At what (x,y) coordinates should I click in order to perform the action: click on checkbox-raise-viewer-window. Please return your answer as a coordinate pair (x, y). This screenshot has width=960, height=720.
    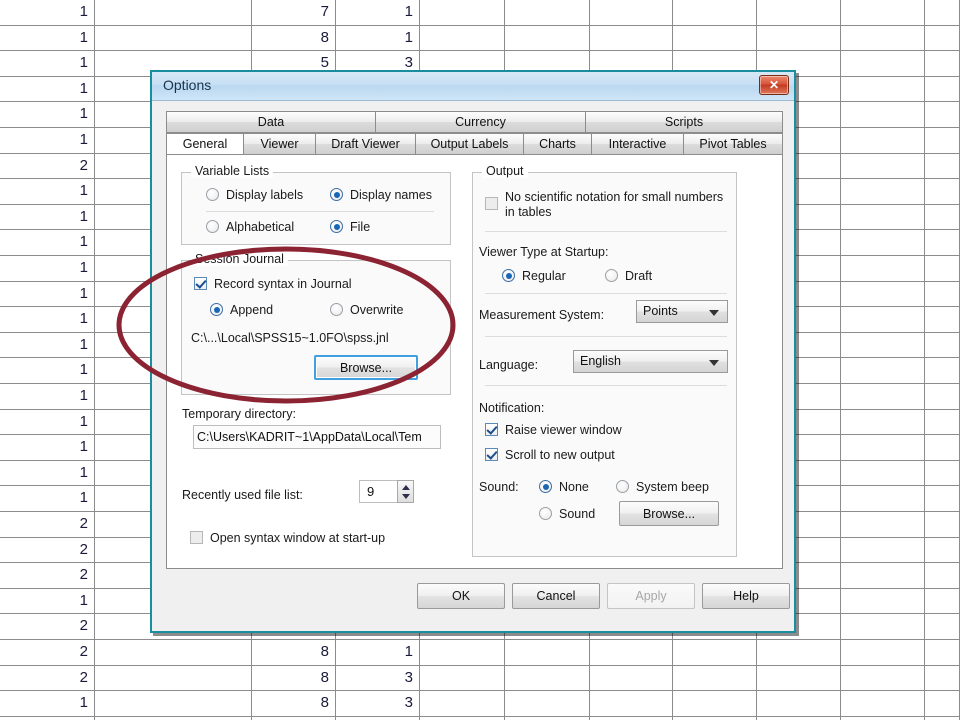
    Looking at the image, I should click on (491, 429).